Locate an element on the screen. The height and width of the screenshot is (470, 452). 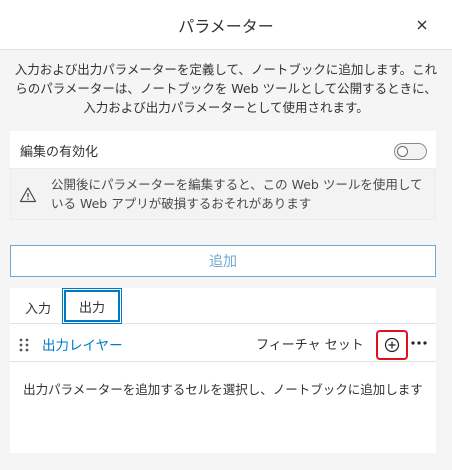
parameter-row: 出力レイヤー フィーチャ セット is located at coordinates (223, 344).